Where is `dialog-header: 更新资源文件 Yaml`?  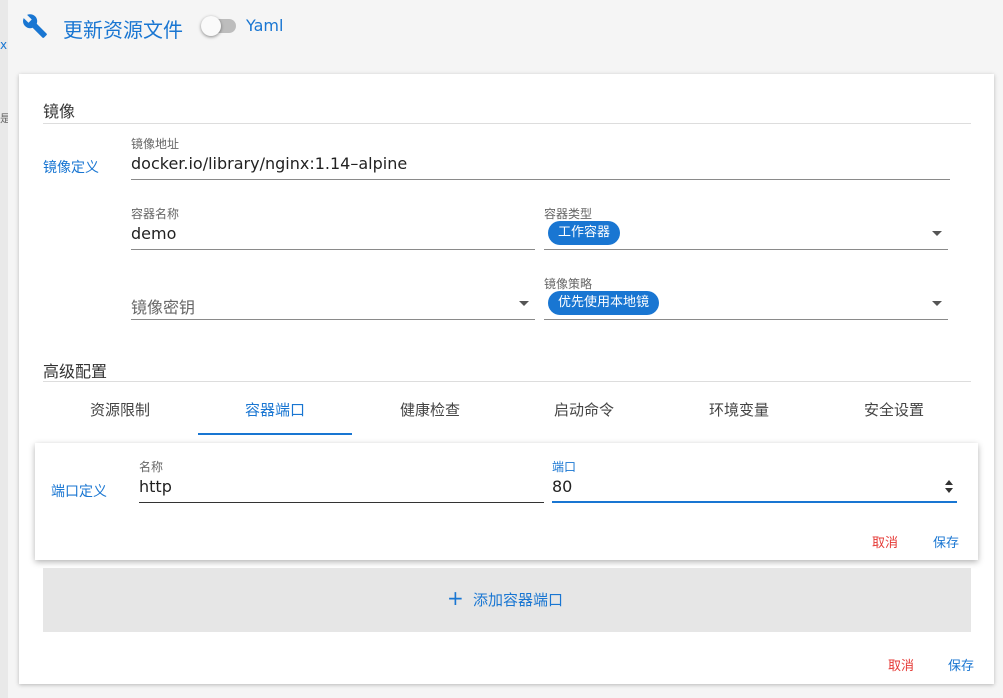 dialog-header: 更新资源文件 Yaml is located at coordinates (505, 28).